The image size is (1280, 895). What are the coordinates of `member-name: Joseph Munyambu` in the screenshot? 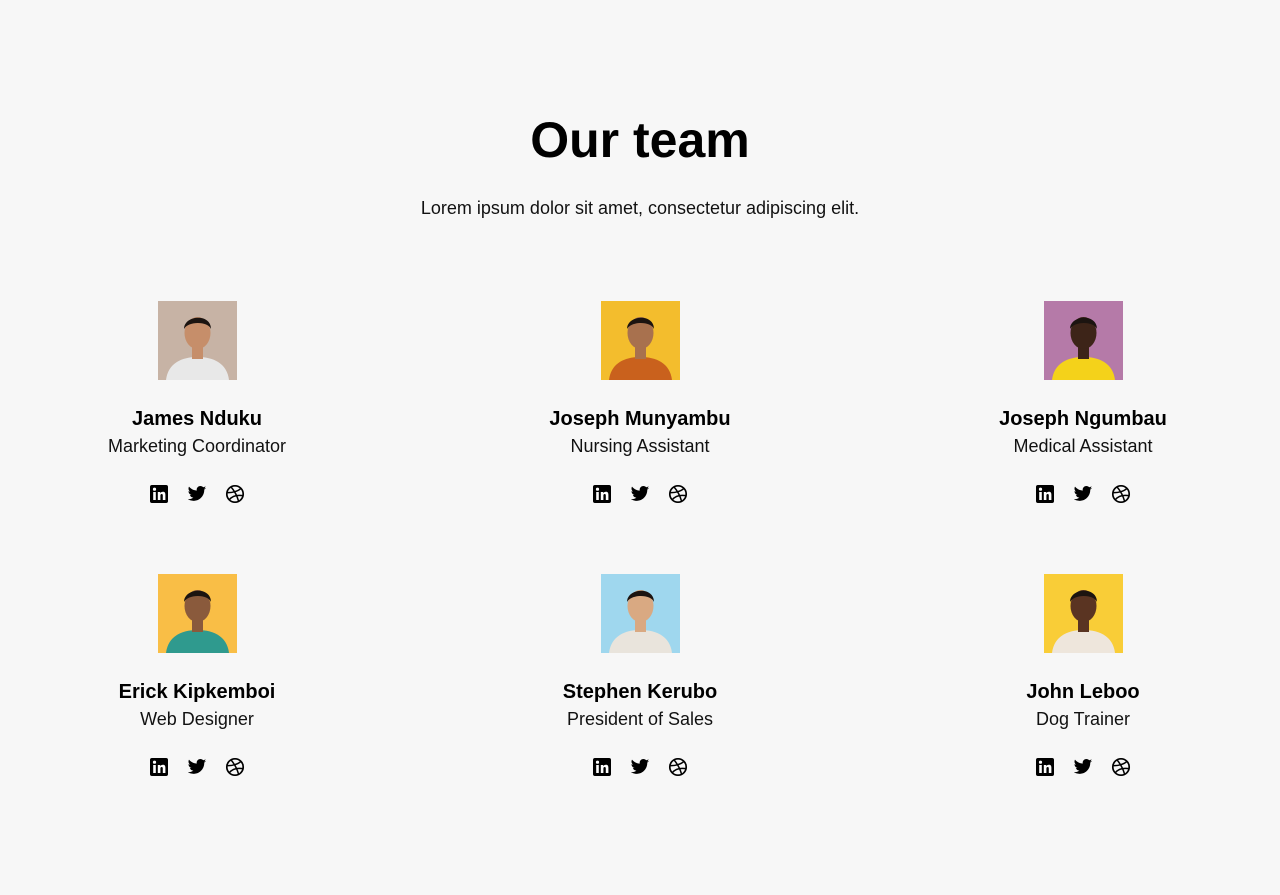 It's located at (640, 419).